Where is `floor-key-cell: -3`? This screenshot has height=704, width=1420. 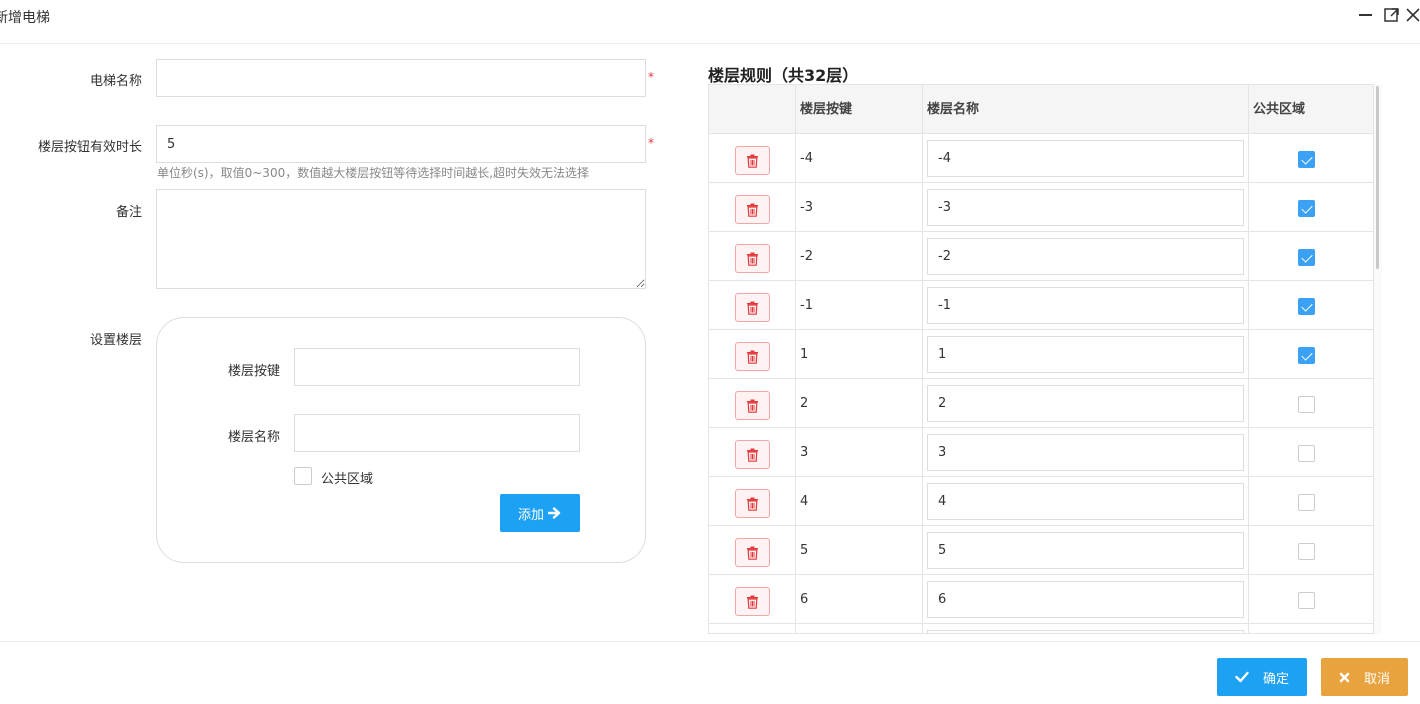
floor-key-cell: -3 is located at coordinates (806, 207).